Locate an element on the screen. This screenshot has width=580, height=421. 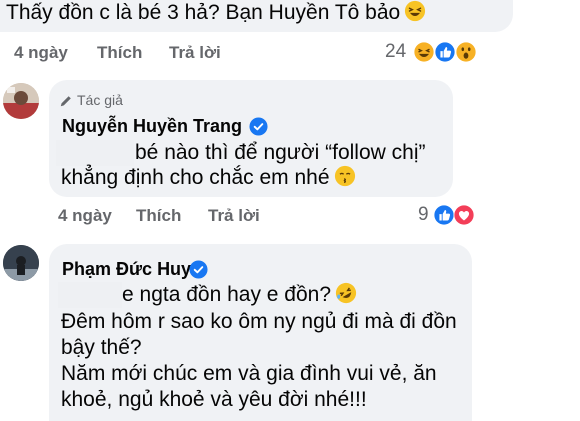
pen-icon is located at coordinates (65, 101).